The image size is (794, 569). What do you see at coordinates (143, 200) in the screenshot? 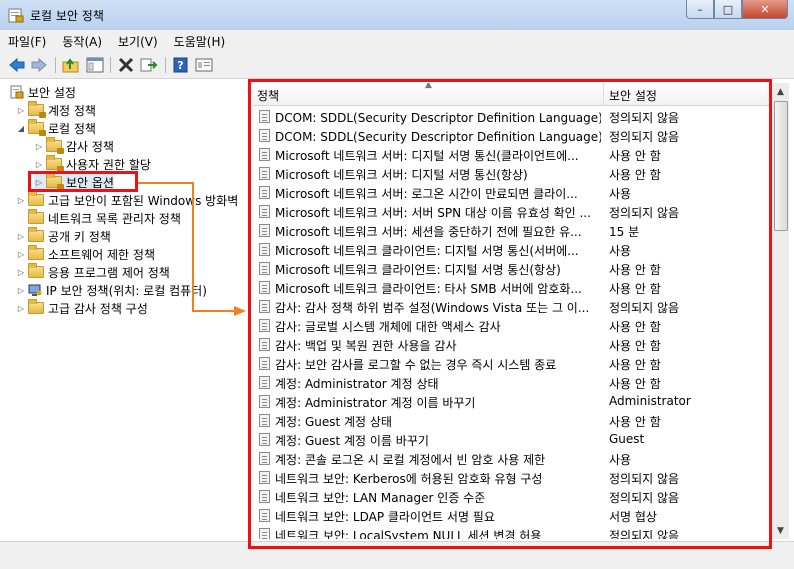
I see `tree-label: 고급 보안이 포함된 Windows 방화벽` at bounding box center [143, 200].